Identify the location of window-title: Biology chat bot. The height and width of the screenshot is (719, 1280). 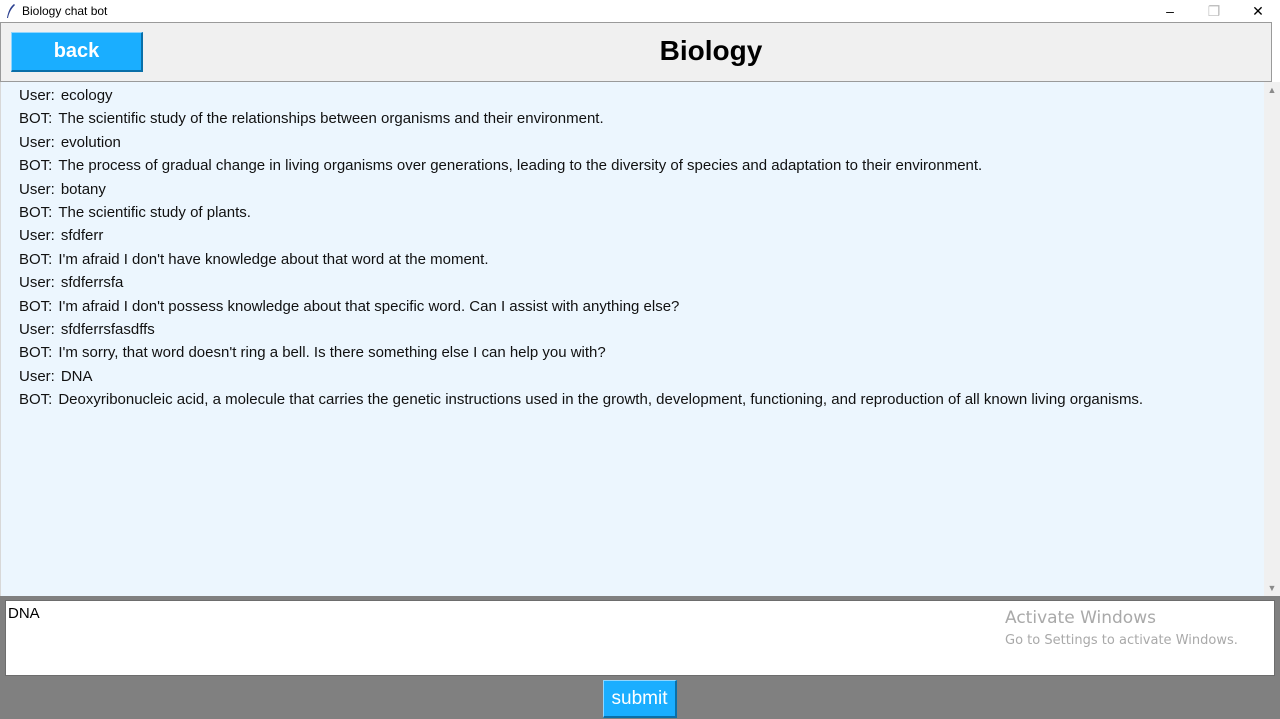
(65, 11).